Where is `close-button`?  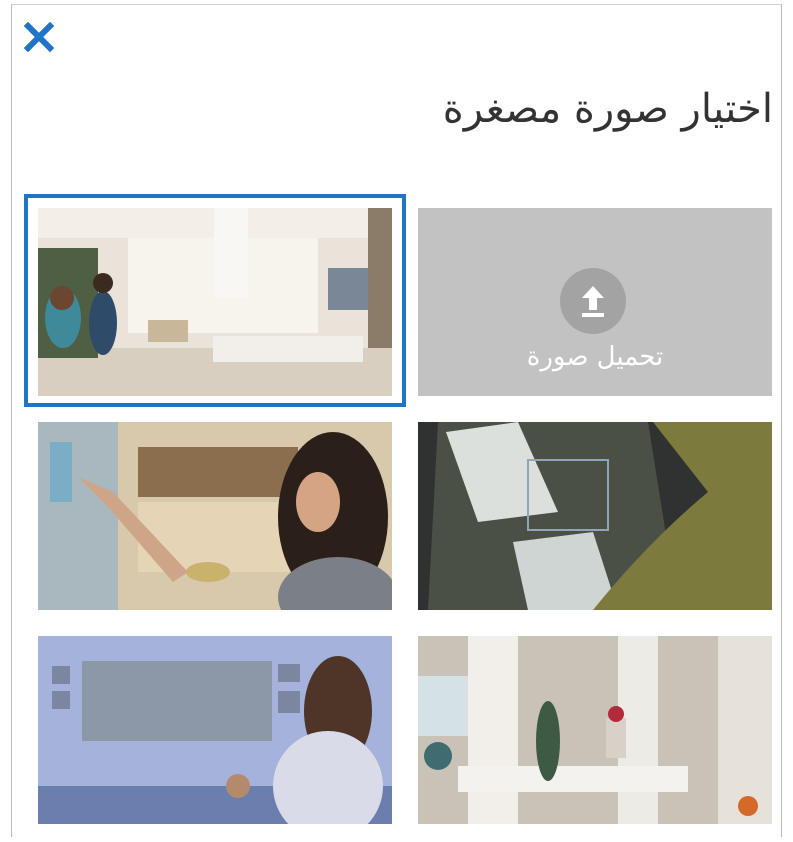
close-button is located at coordinates (39, 37).